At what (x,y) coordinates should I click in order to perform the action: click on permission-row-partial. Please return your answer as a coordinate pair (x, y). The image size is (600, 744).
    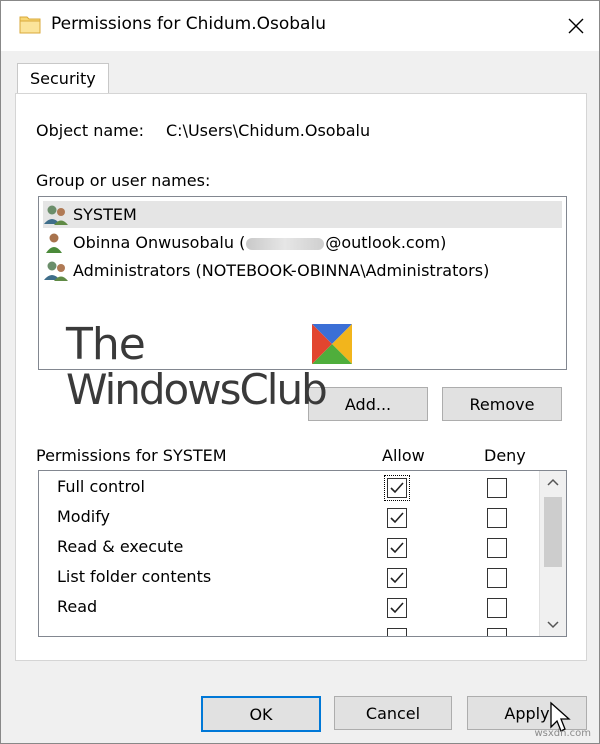
    Looking at the image, I should click on (289, 629).